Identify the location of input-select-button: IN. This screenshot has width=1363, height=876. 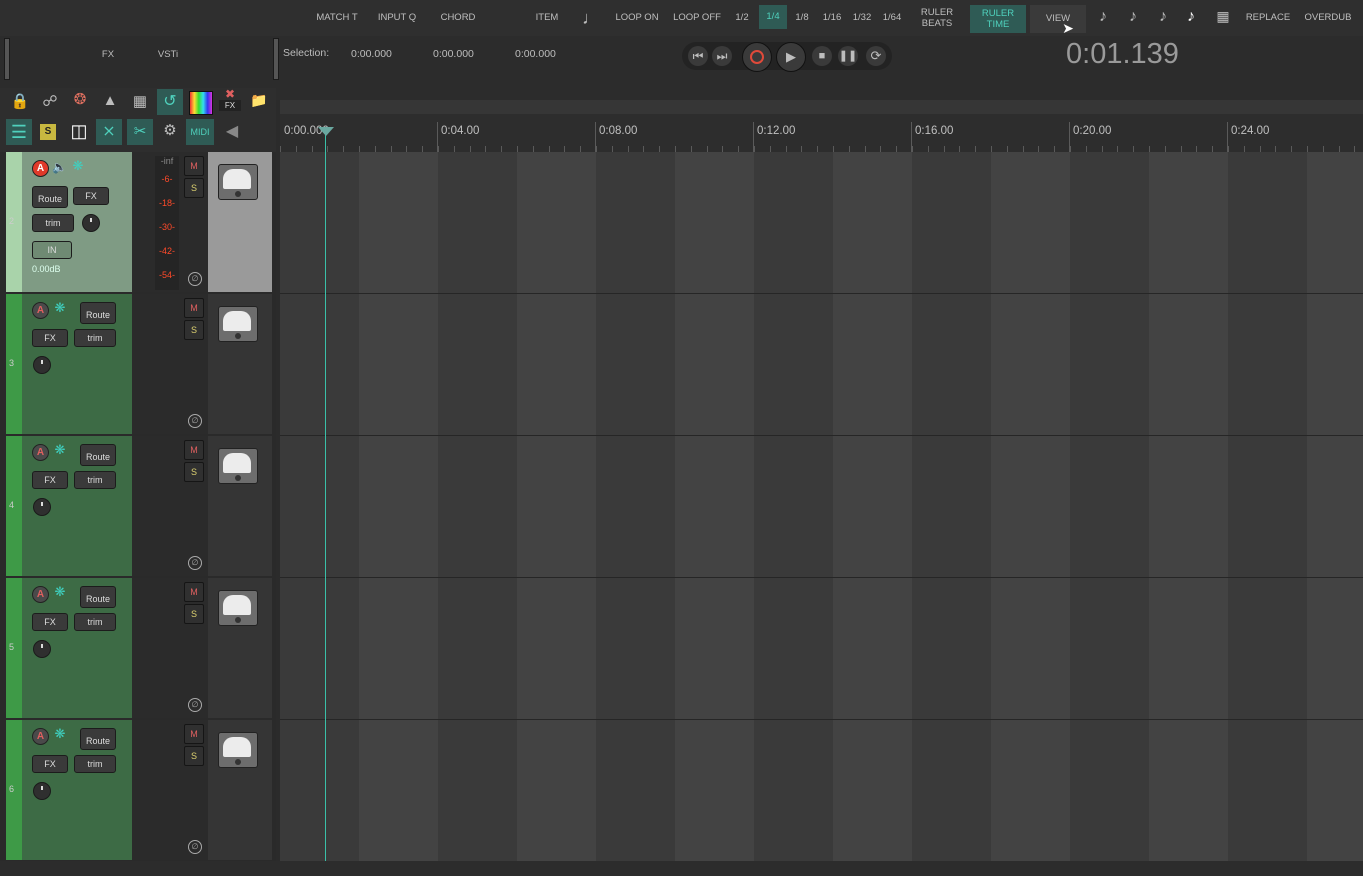
(52, 250).